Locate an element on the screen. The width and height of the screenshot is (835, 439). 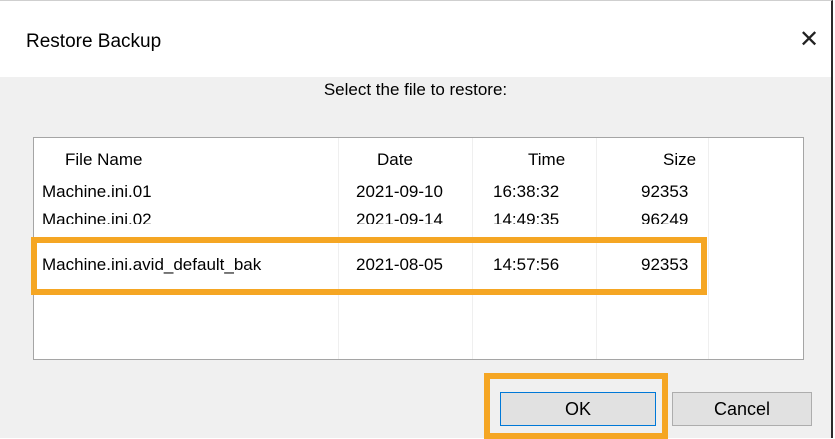
close-icon: ✕ is located at coordinates (809, 39).